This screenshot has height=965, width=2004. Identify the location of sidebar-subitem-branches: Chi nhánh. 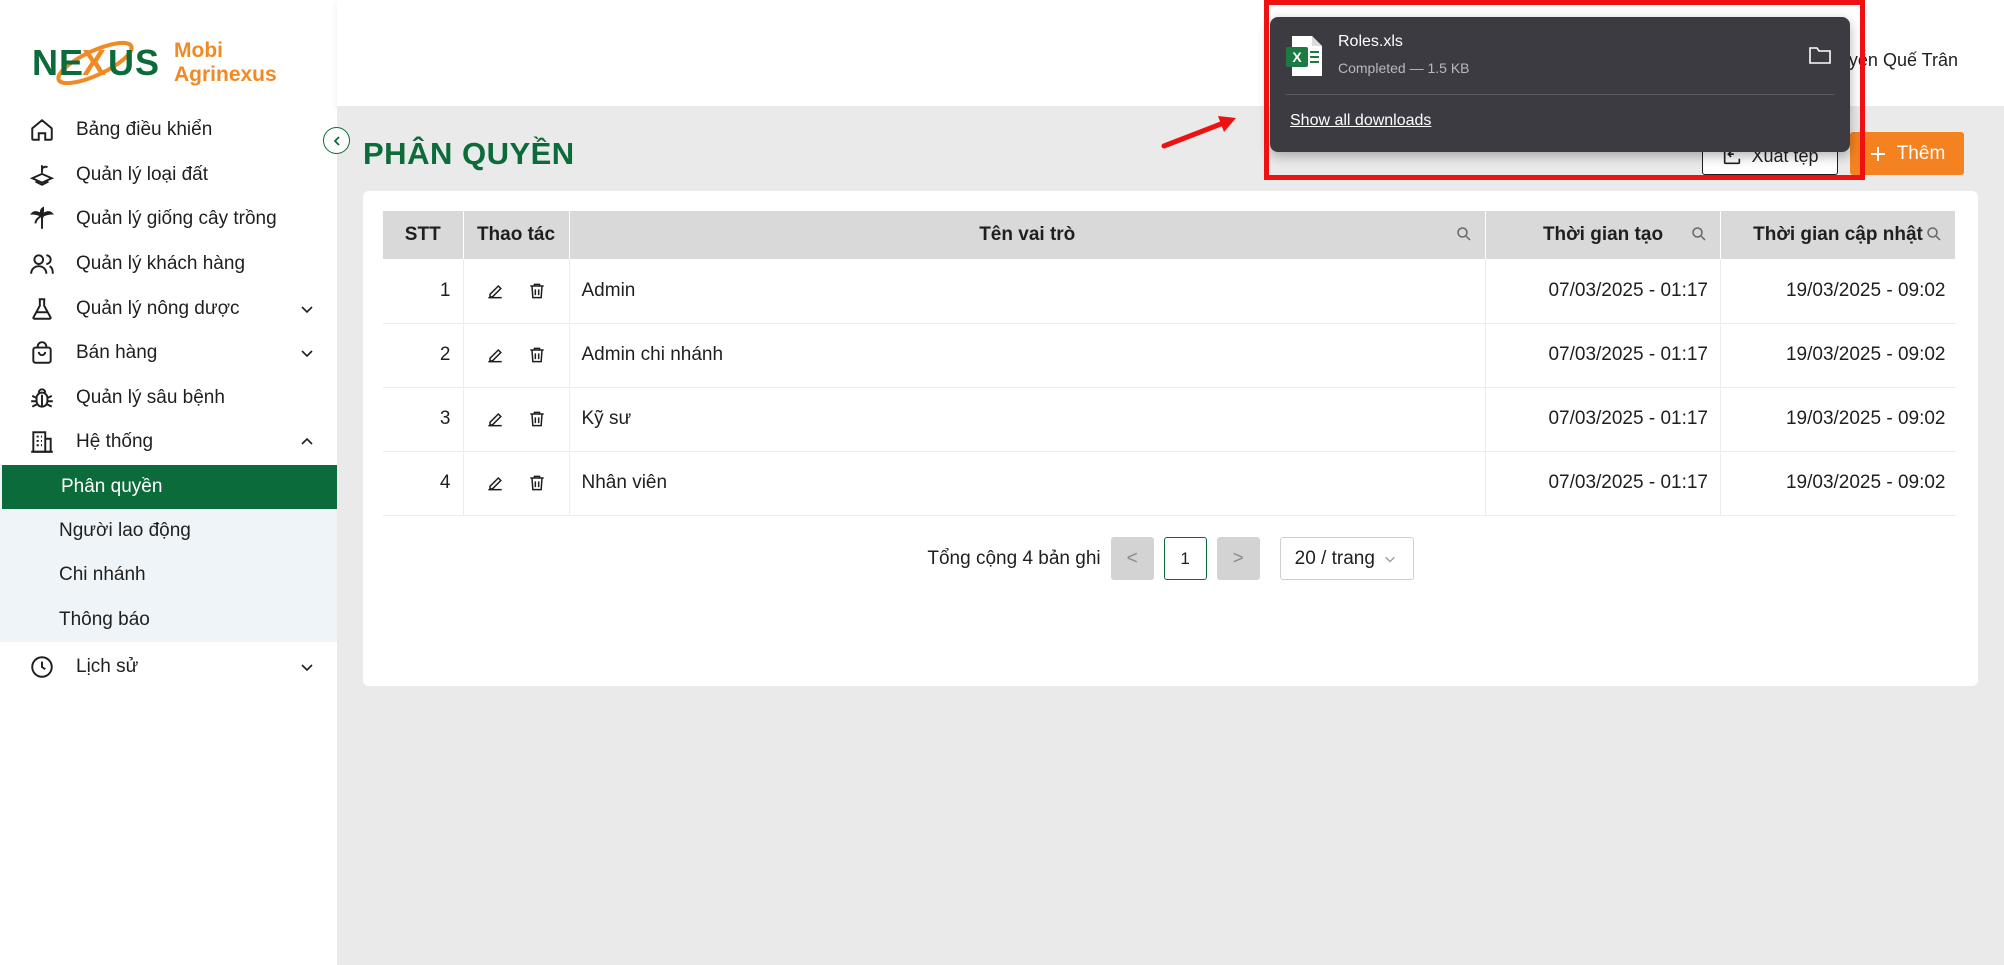
(168, 575).